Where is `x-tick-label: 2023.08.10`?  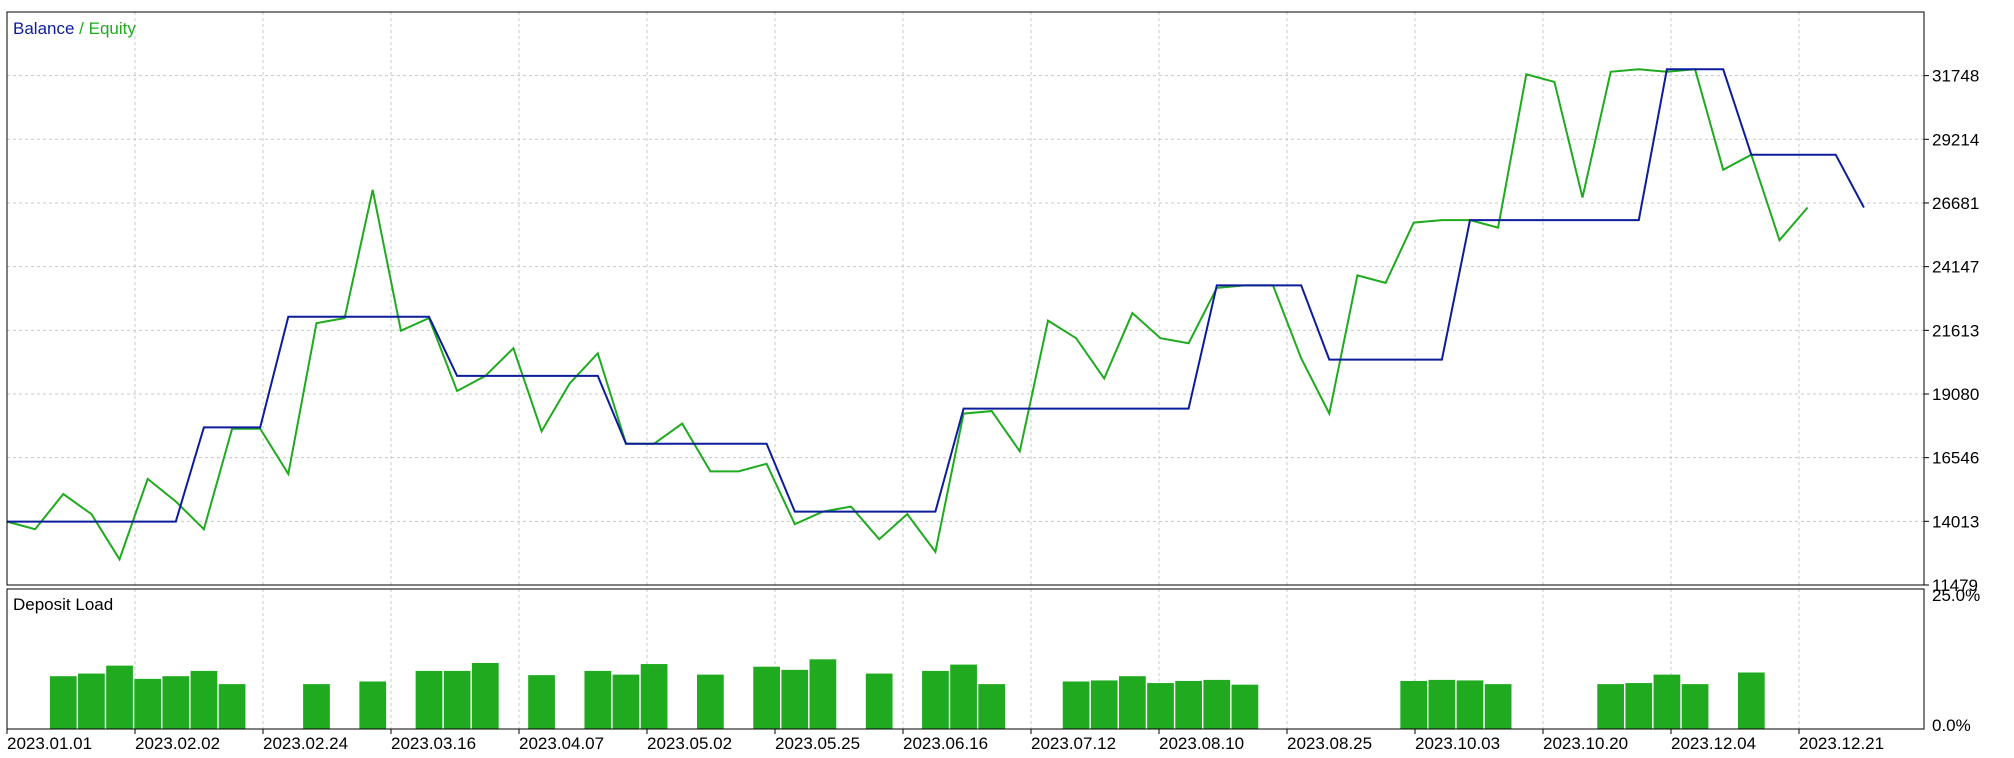
x-tick-label: 2023.08.10 is located at coordinates (1201, 743).